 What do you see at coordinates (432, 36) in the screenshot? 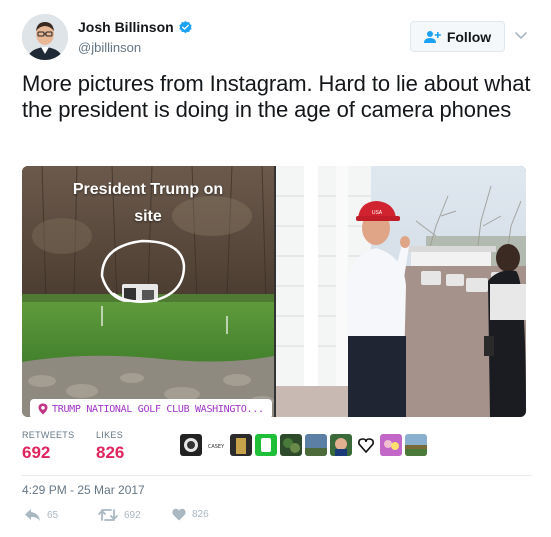
I see `add-user-icon` at bounding box center [432, 36].